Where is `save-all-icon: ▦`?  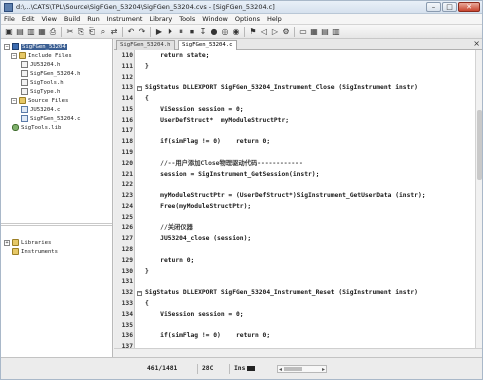 save-all-icon: ▦ is located at coordinates (42, 32).